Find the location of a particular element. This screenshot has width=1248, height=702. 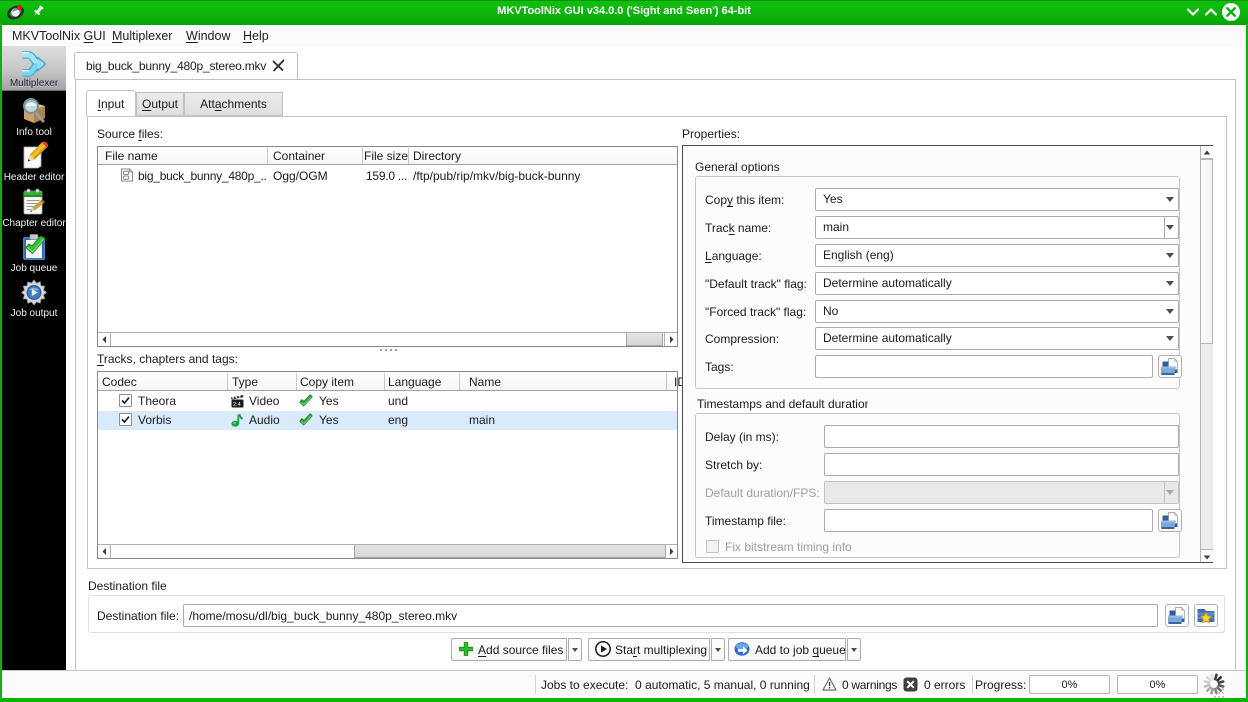

svg-text: 2:4 is located at coordinates (237, 405).